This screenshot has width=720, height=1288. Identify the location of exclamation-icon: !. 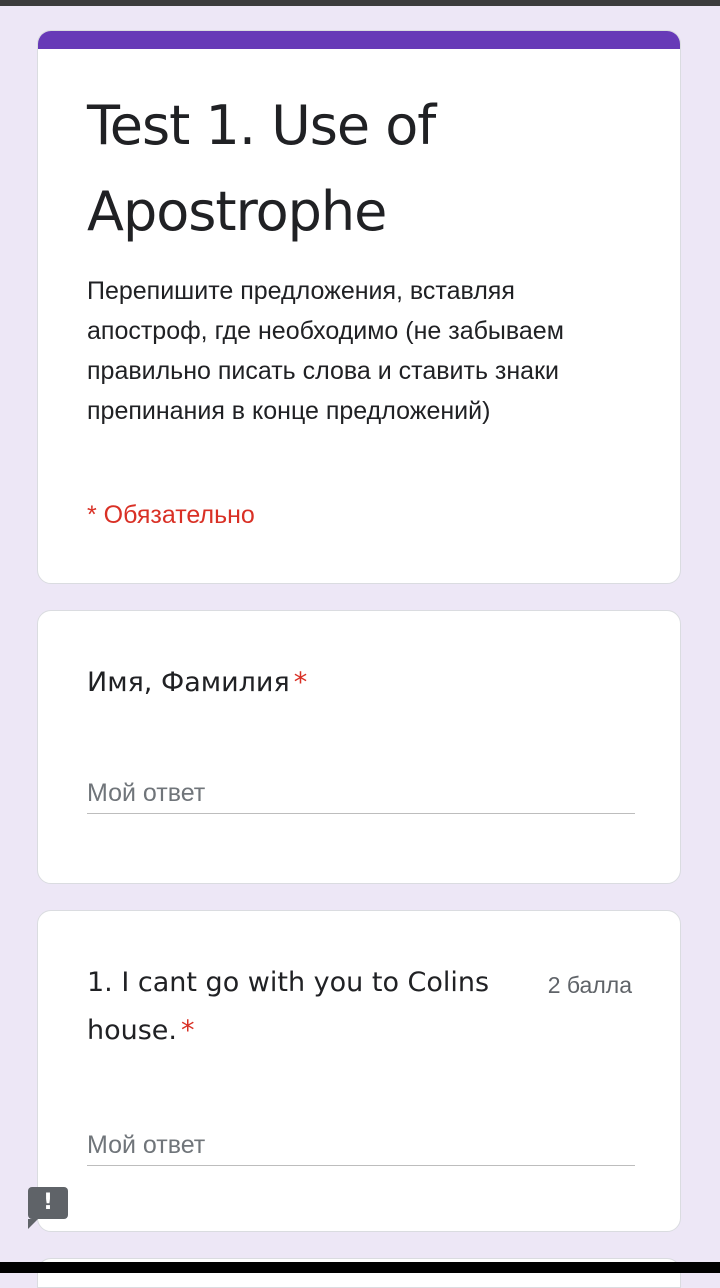
(48, 1202).